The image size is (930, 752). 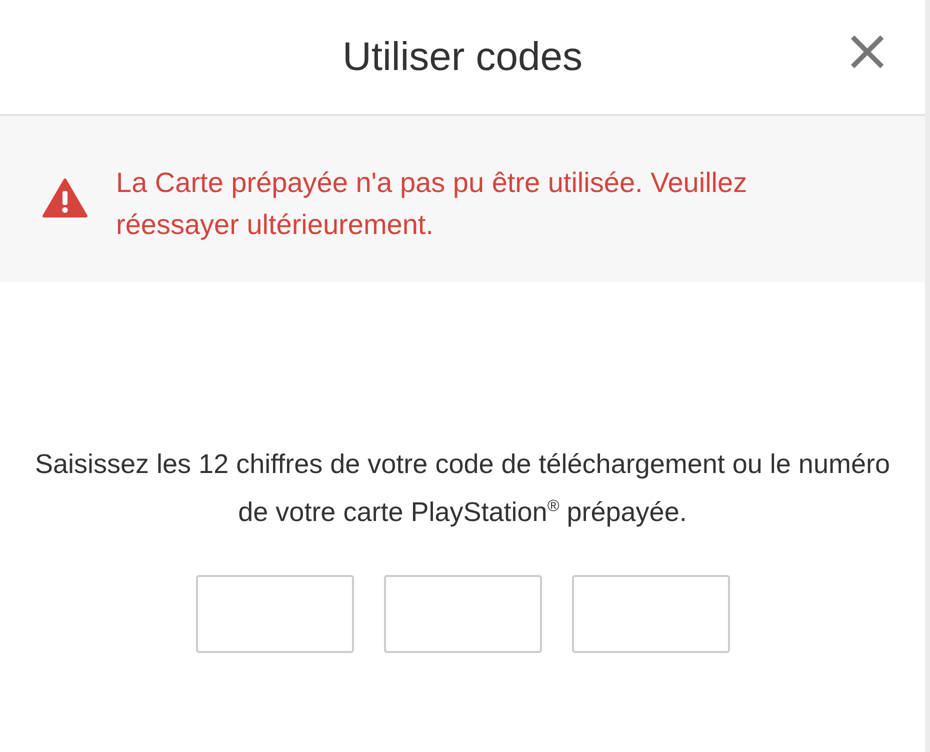 I want to click on instructions-text: Saisissez les 12 chiffres de votre code de téléchargement ou le numéro de votre carte PlayStation$^{®}$ prépayée., so click(x=462, y=488).